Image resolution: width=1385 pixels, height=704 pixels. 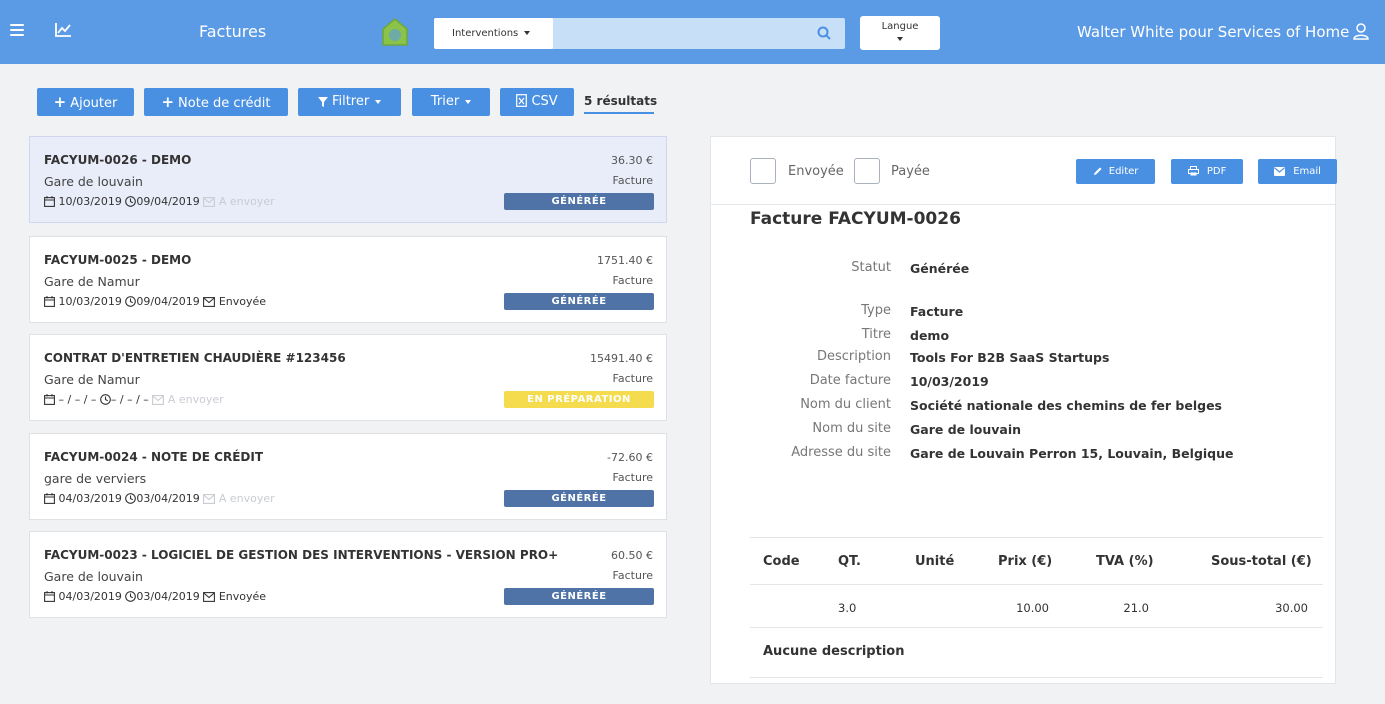 I want to click on search-input, so click(x=684, y=33).